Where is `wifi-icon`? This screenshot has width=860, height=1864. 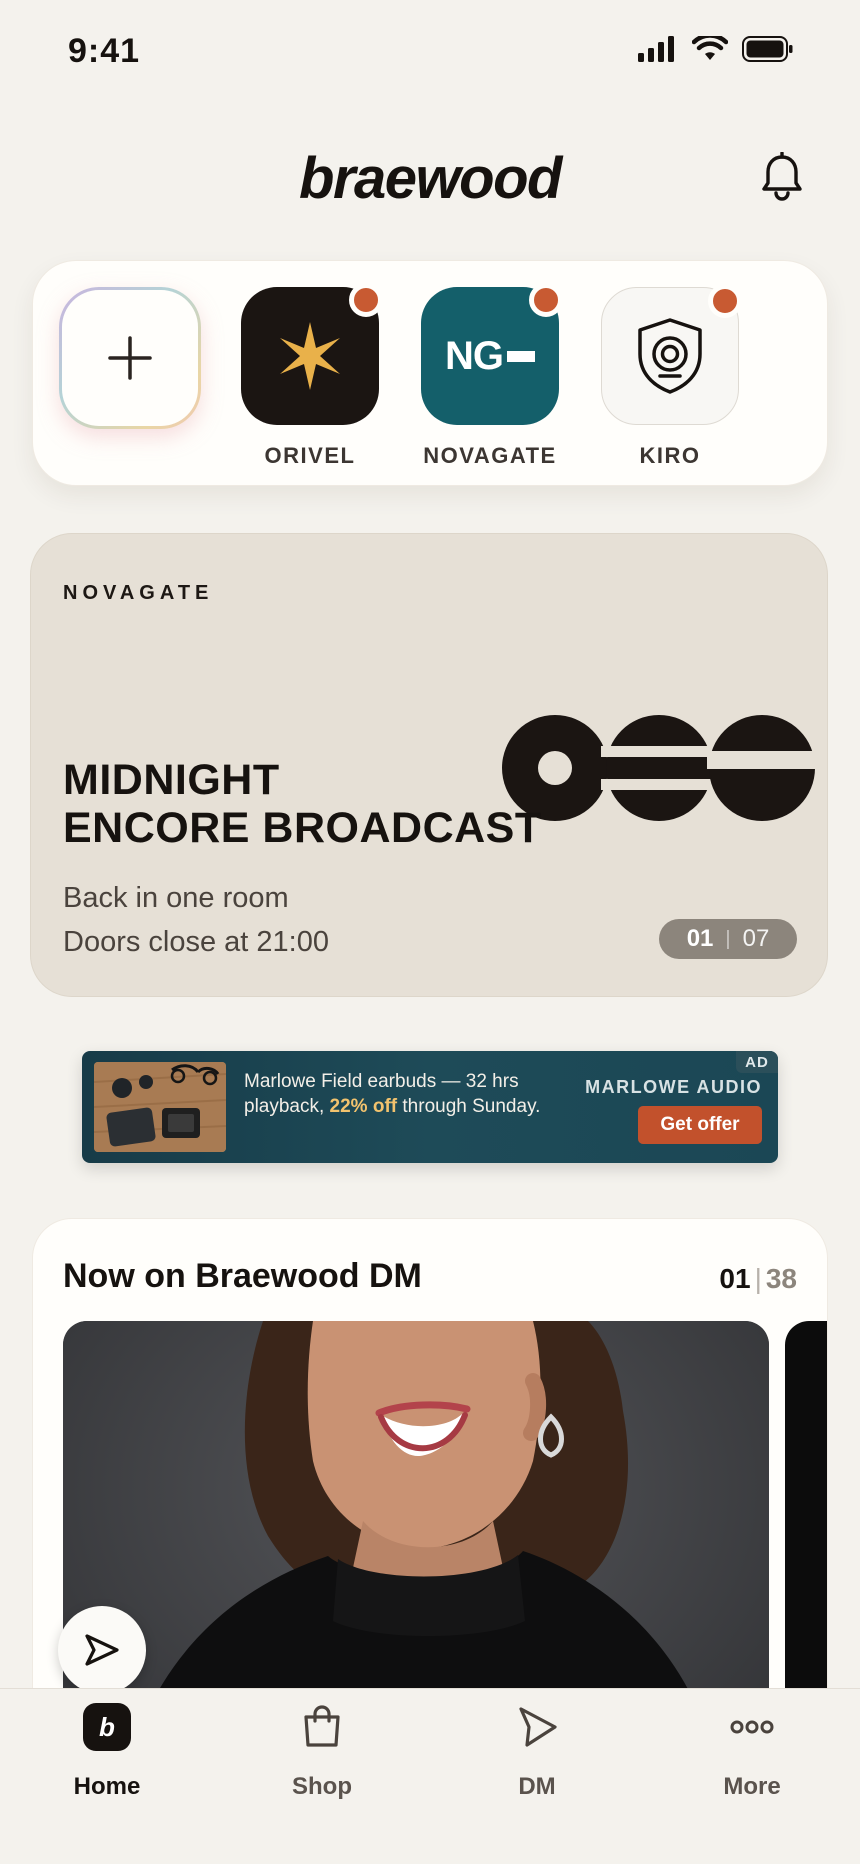
wifi-icon is located at coordinates (710, 48).